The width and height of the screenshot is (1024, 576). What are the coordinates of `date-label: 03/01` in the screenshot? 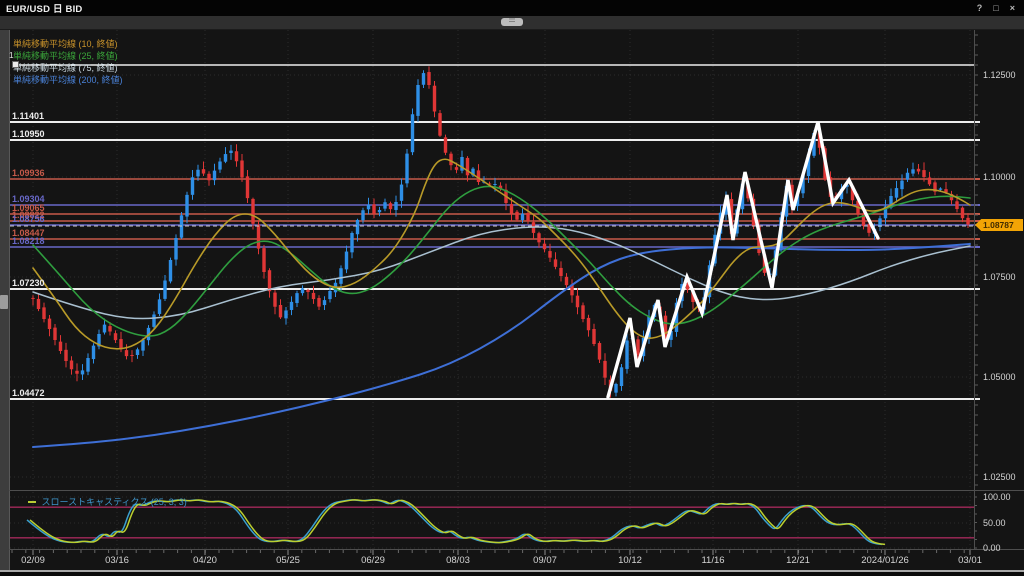 It's located at (970, 560).